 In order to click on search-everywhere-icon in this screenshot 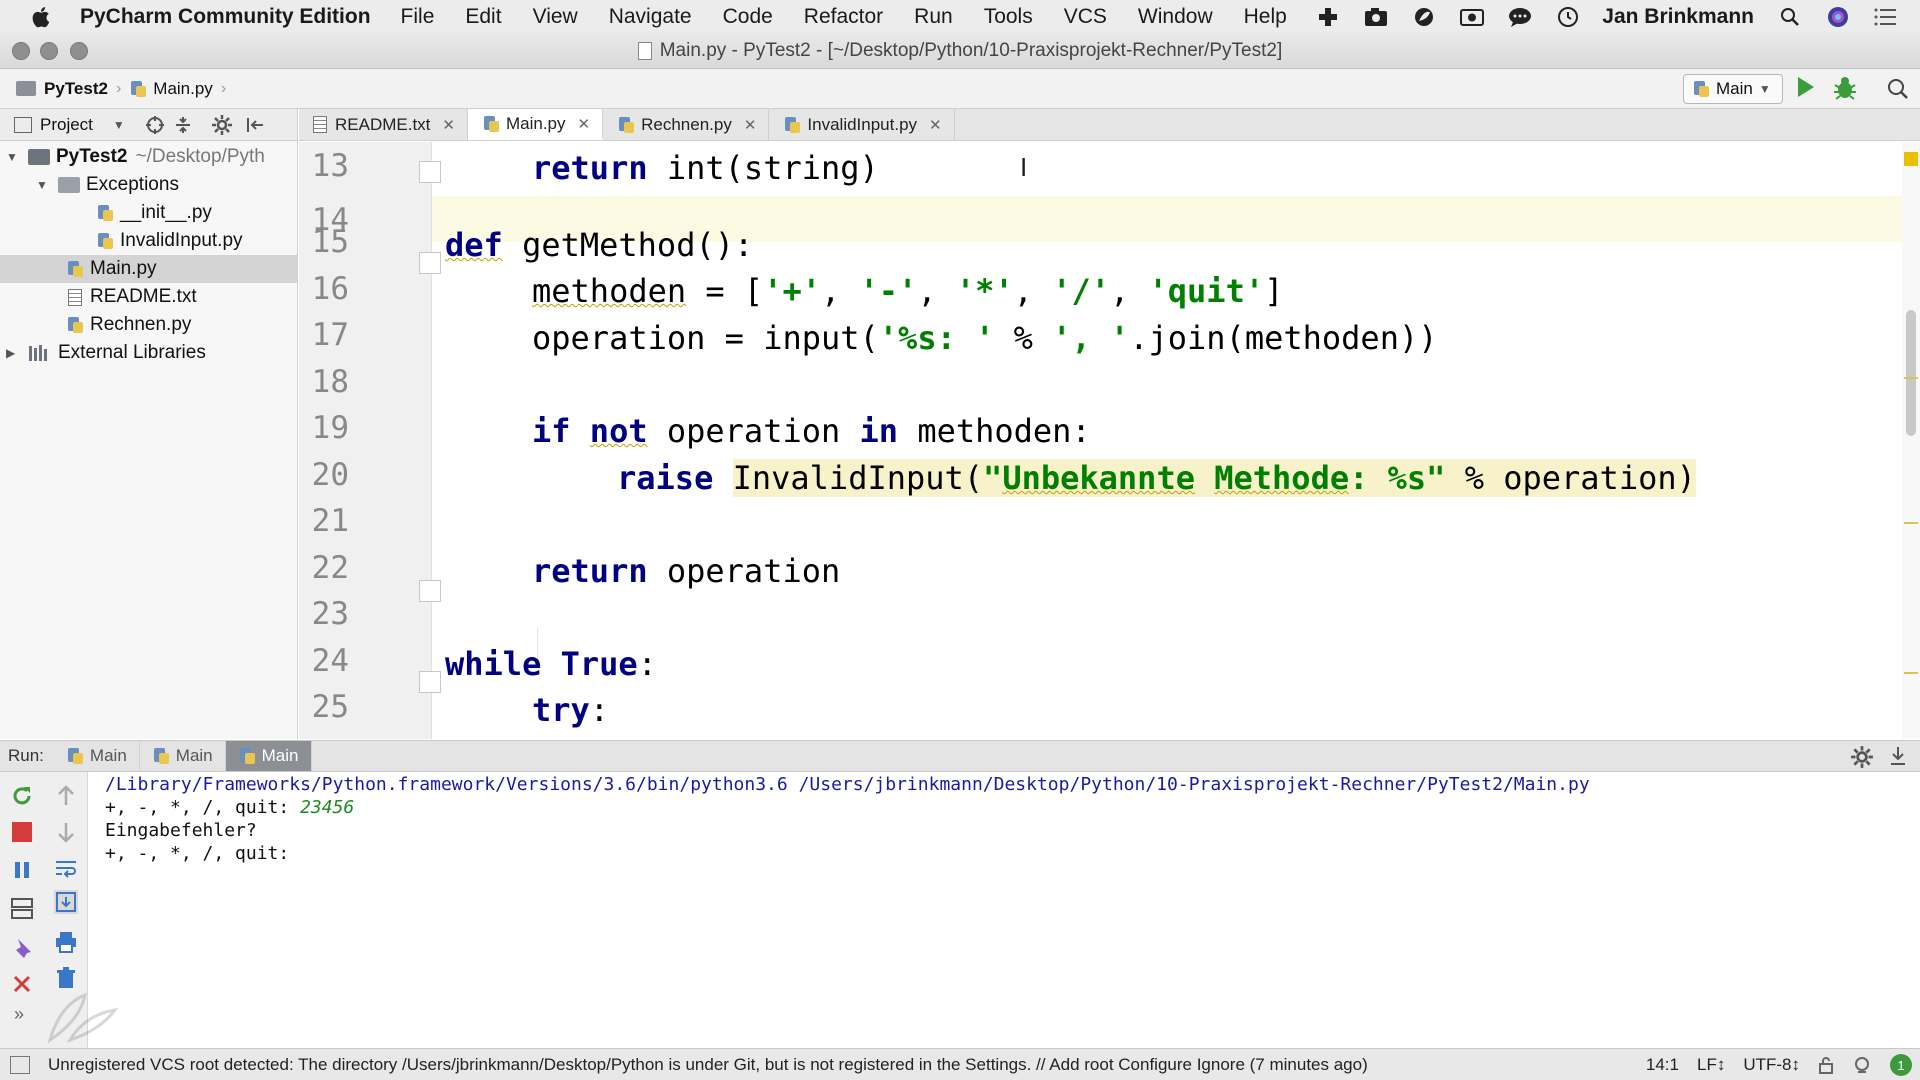, I will do `click(1898, 89)`.